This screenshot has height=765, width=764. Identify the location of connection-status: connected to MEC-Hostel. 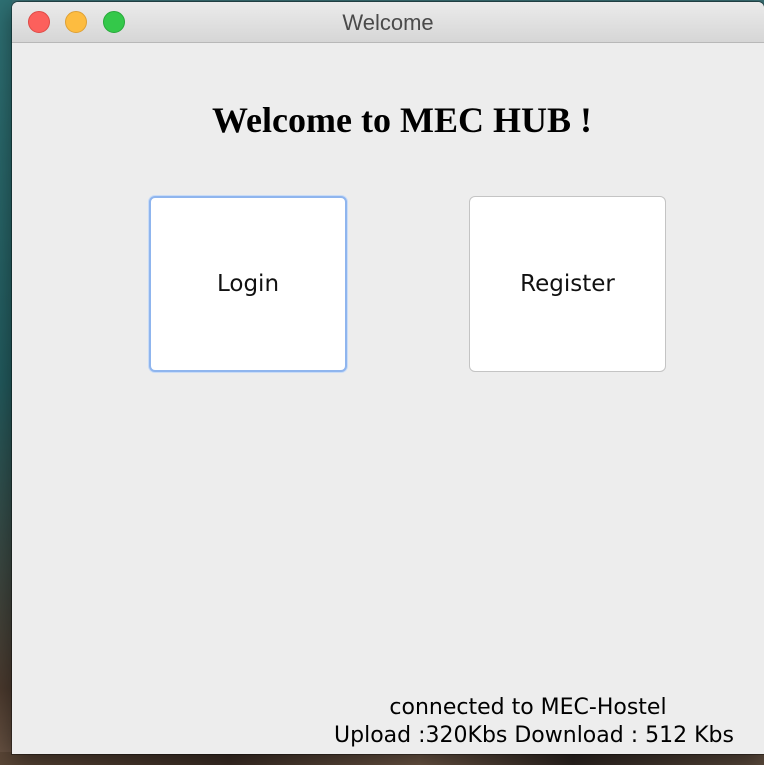
(528, 707).